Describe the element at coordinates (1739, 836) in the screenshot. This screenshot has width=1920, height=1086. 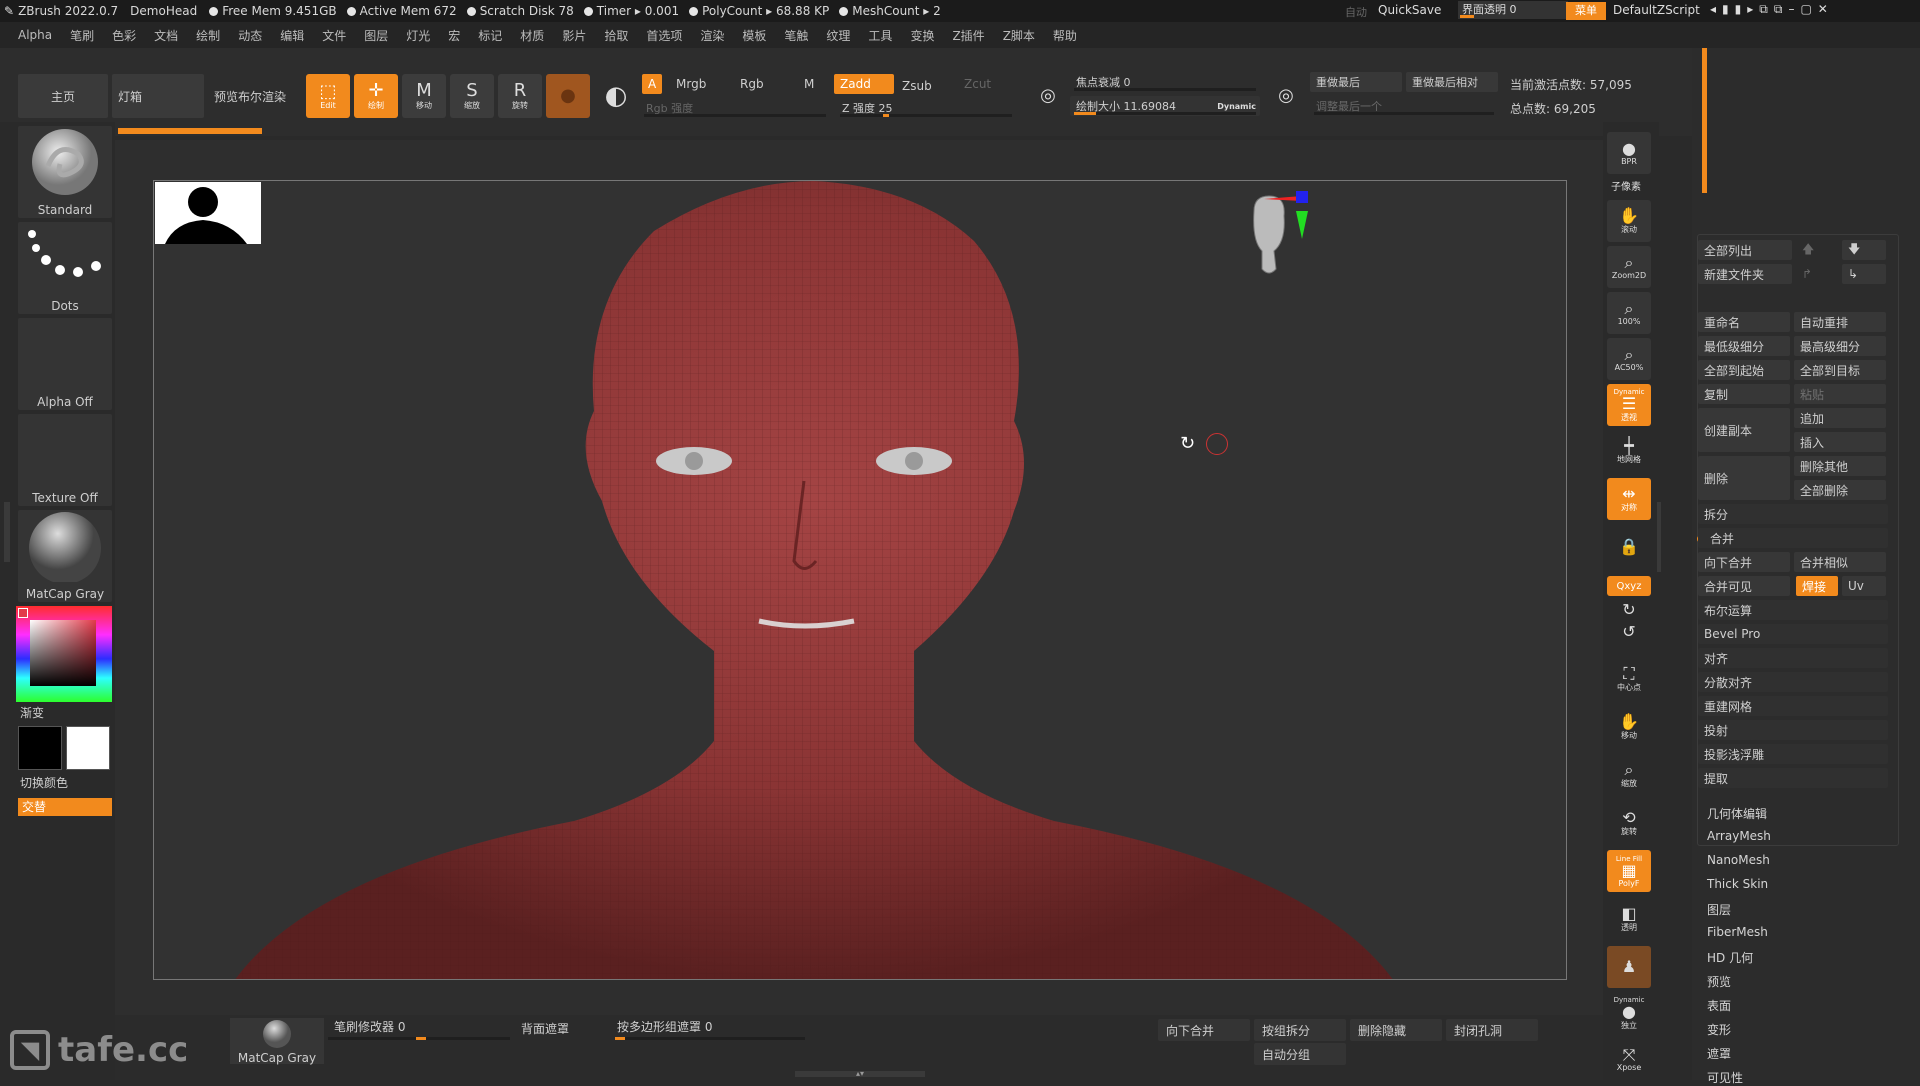
I see `menu-arraymesh: ArrayMesh` at that location.